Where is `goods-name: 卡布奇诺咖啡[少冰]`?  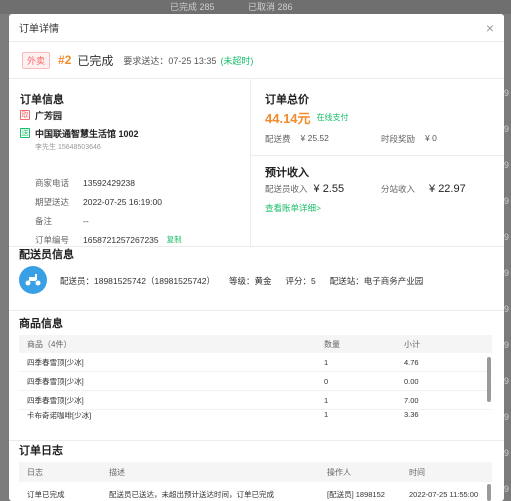
goods-name: 卡布奇诺咖啡[少冰] is located at coordinates (59, 415).